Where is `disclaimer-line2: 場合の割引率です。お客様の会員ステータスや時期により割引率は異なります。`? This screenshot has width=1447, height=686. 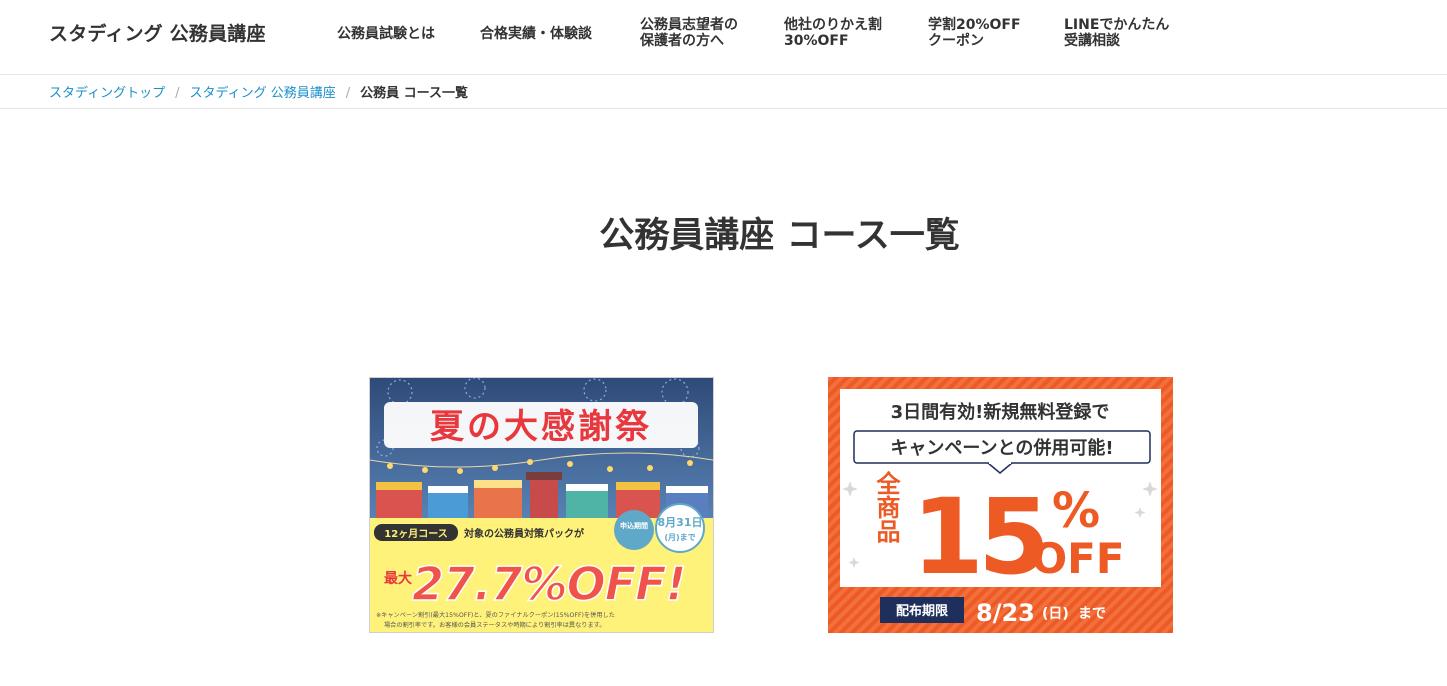 disclaimer-line2: 場合の割引率です。お客様の会員ステータスや時期により割引率は異なります。 is located at coordinates (494, 625).